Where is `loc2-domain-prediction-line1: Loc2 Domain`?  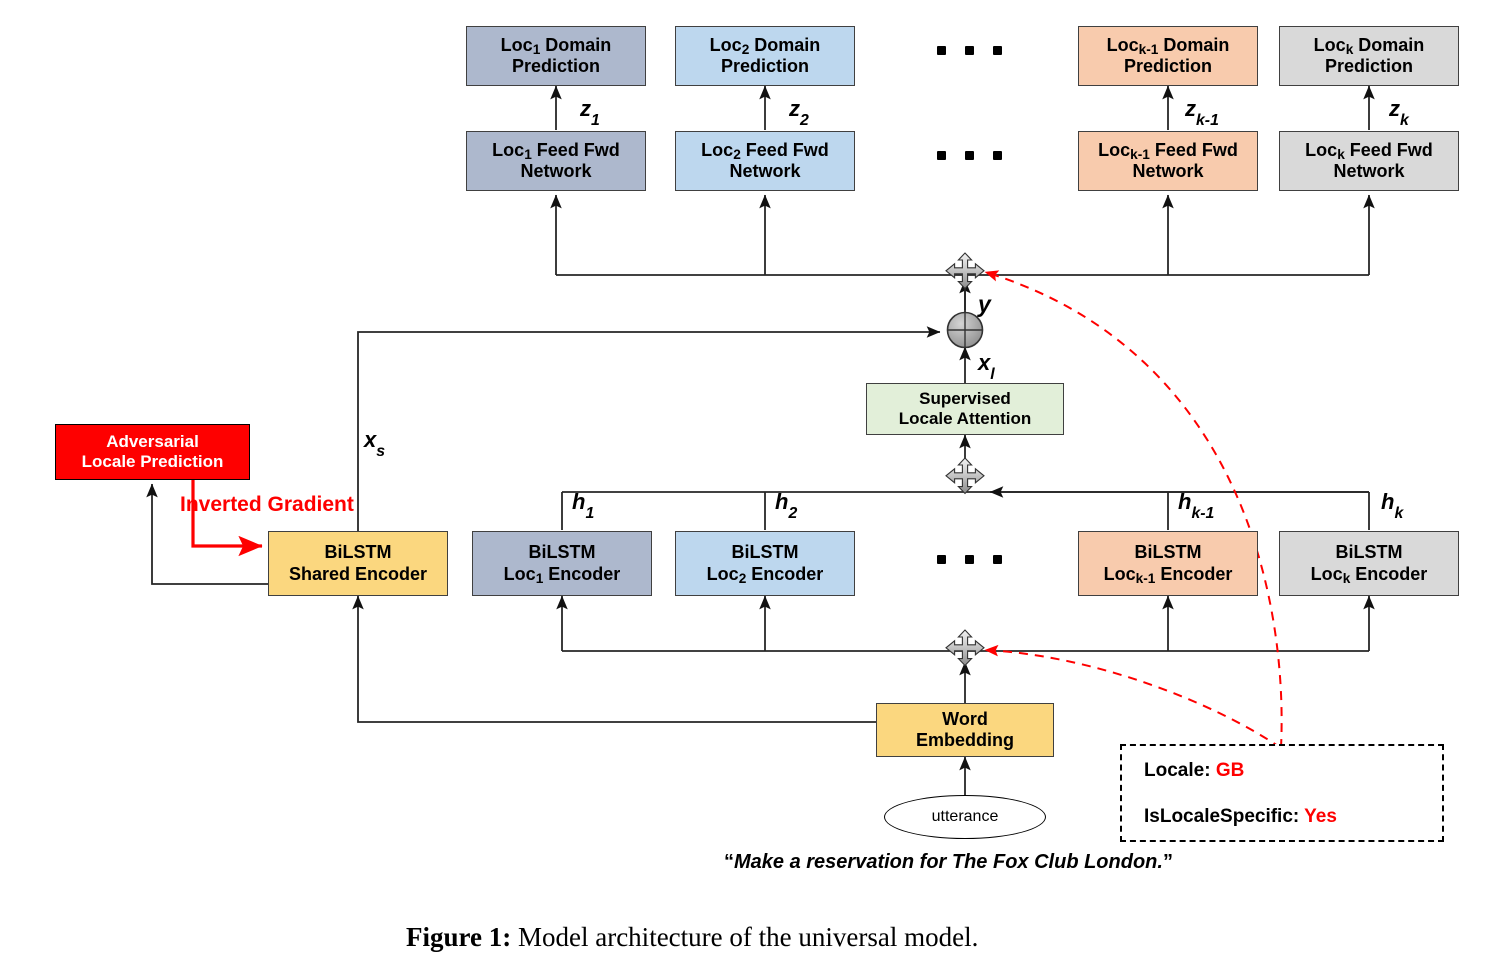
loc2-domain-prediction-line1: Loc2 Domain is located at coordinates (765, 45).